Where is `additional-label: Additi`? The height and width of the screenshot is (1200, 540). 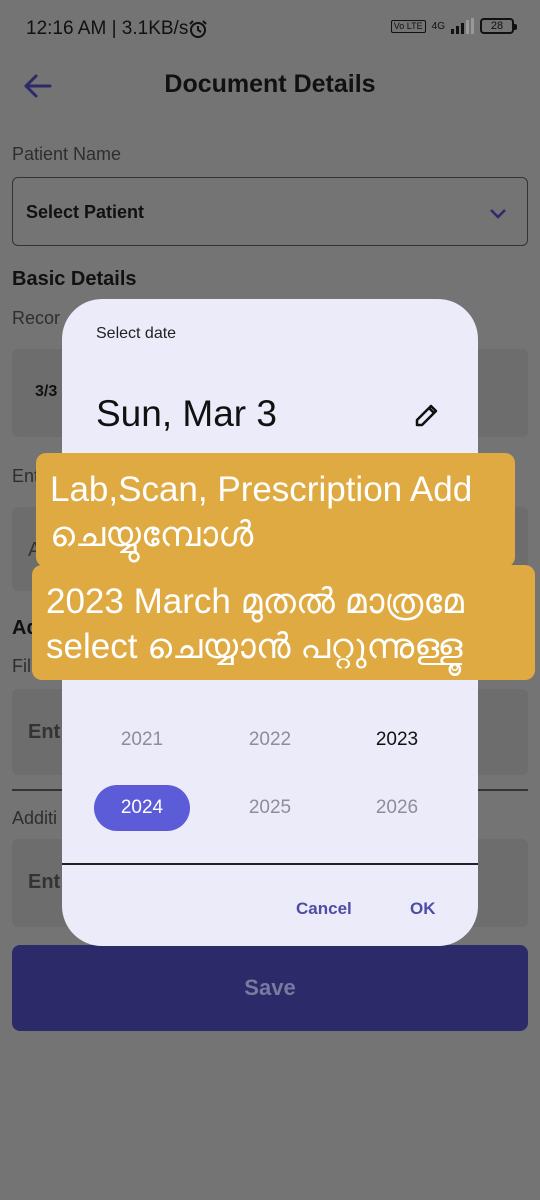 additional-label: Additi is located at coordinates (35, 818).